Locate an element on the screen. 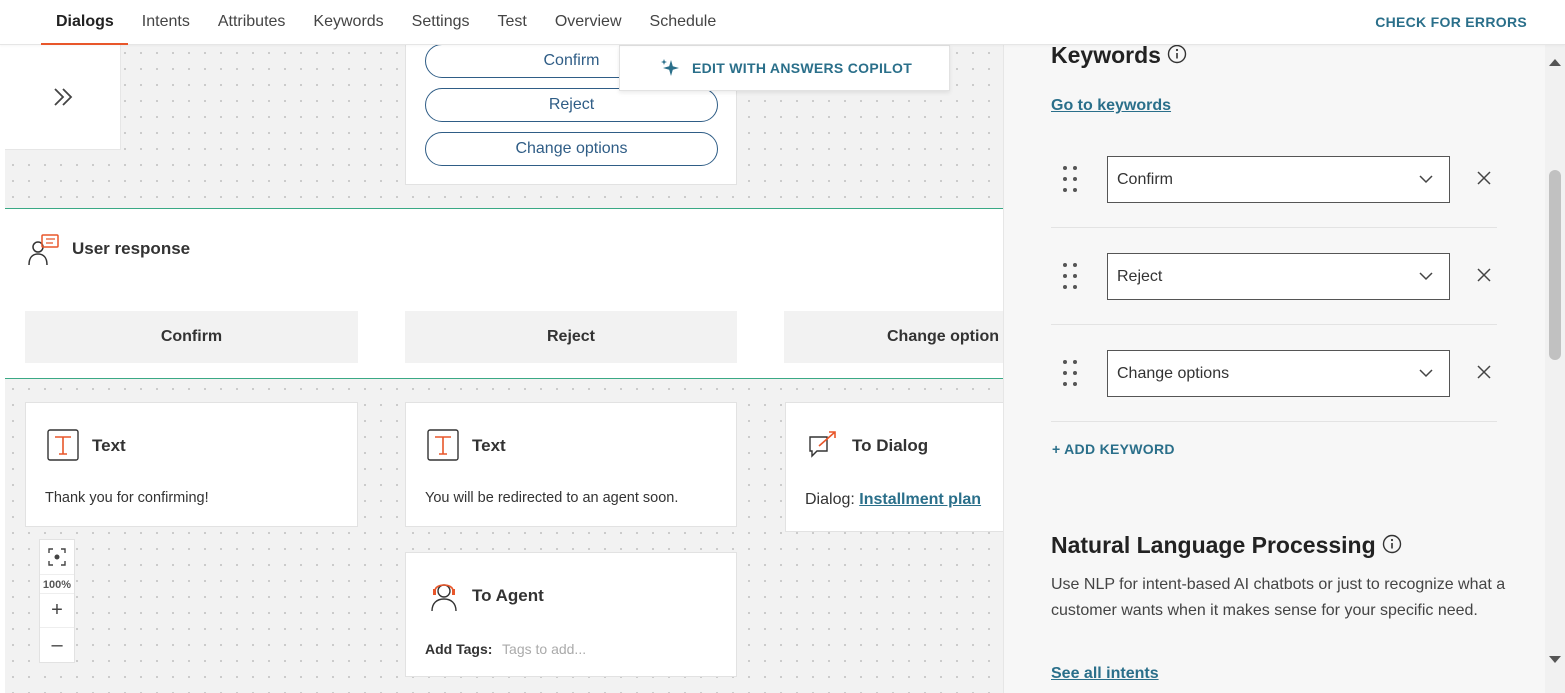  node-title: To Agent is located at coordinates (508, 595).